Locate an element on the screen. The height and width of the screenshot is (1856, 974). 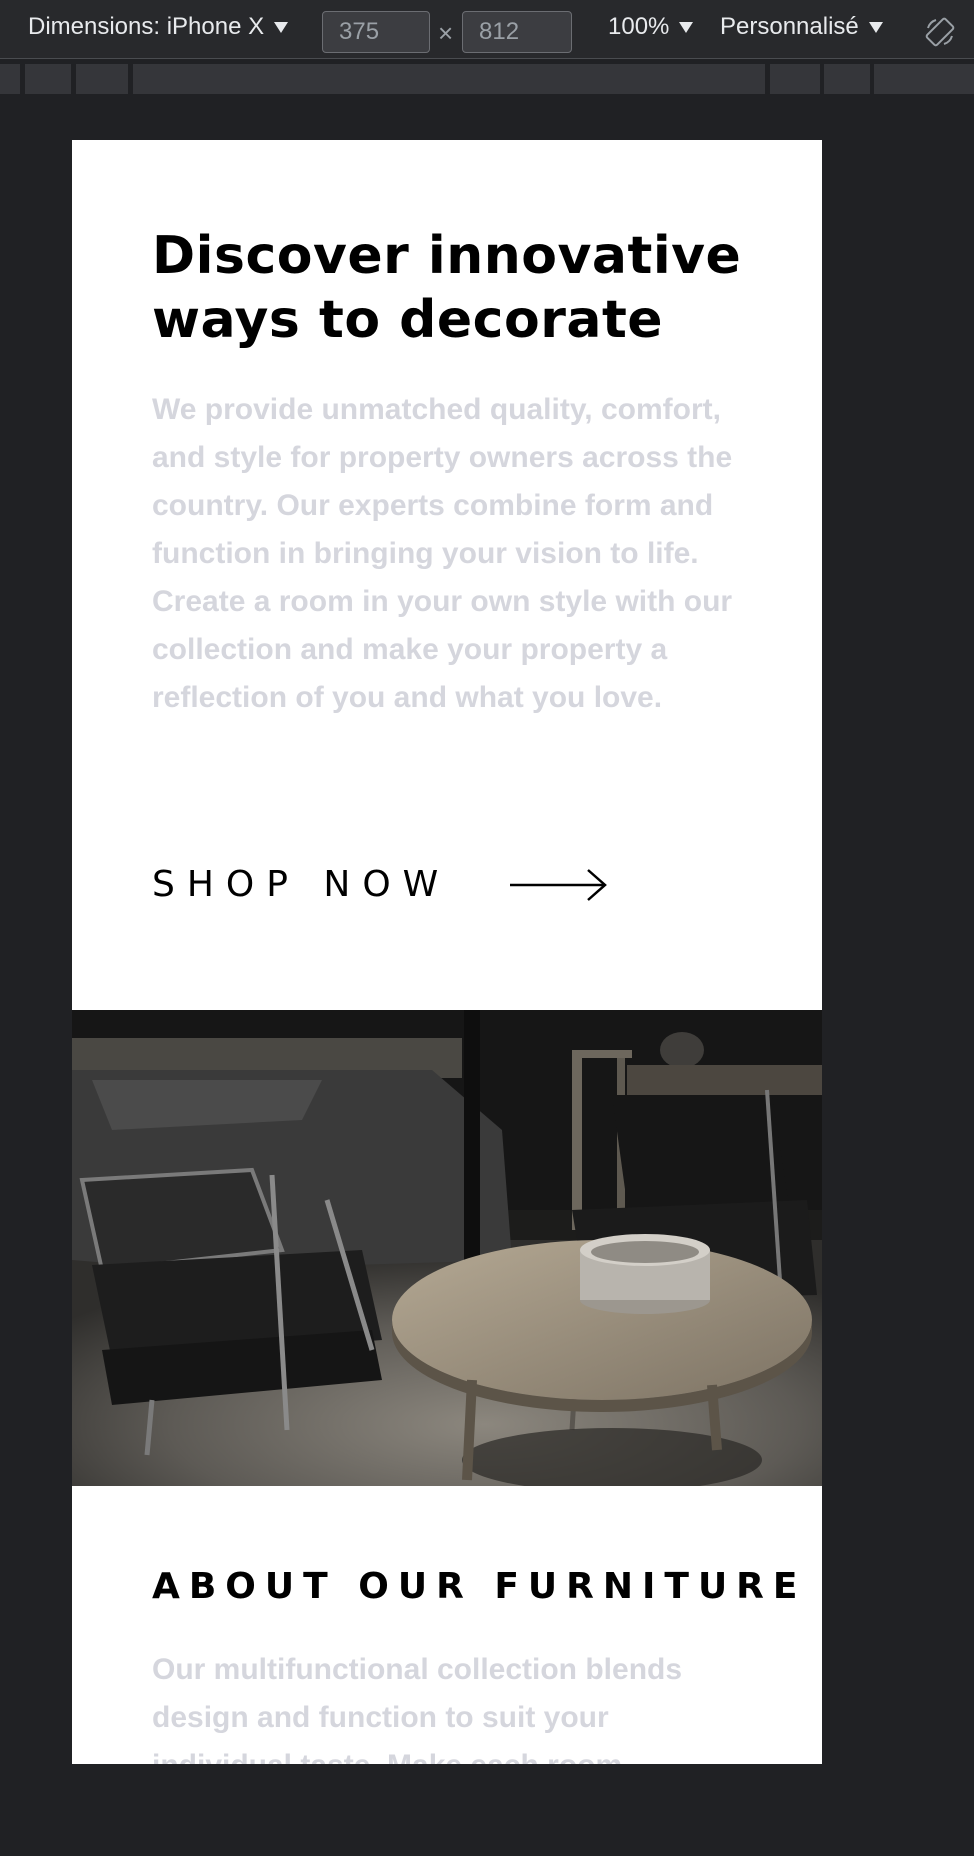
zoom-select-label: 100% is located at coordinates (639, 26).